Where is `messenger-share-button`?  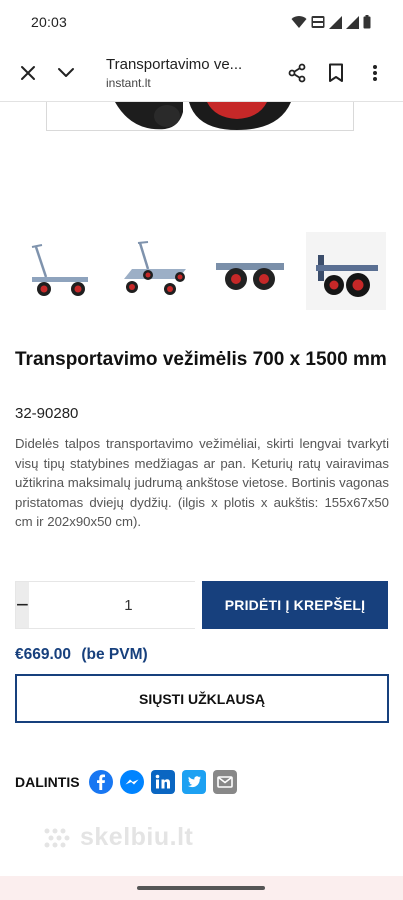 messenger-share-button is located at coordinates (132, 782).